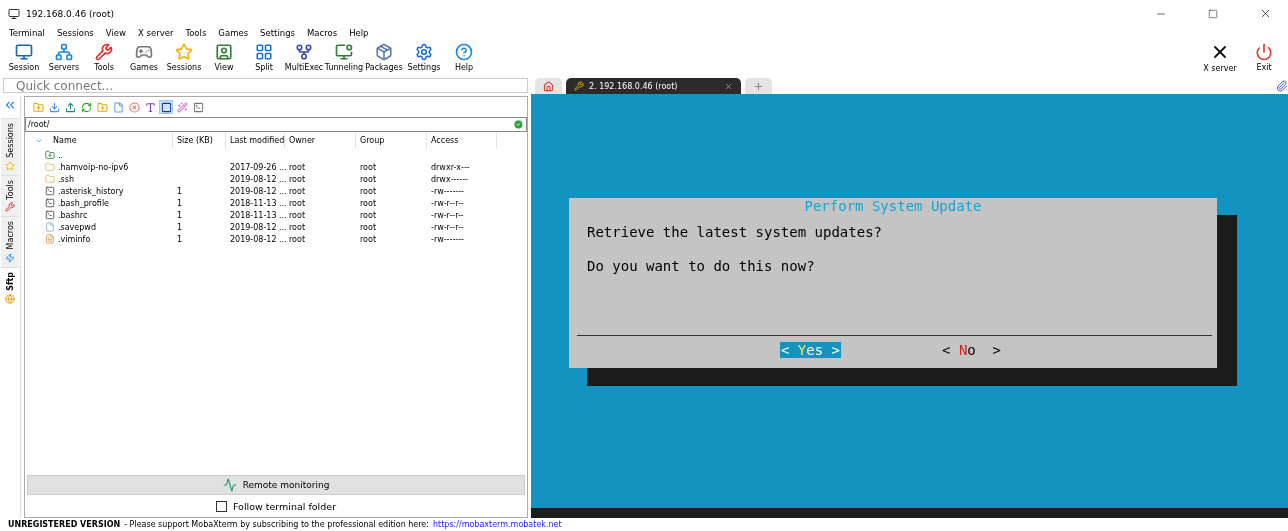 The height and width of the screenshot is (531, 1288). Describe the element at coordinates (10, 165) in the screenshot. I see `star-icon` at that location.